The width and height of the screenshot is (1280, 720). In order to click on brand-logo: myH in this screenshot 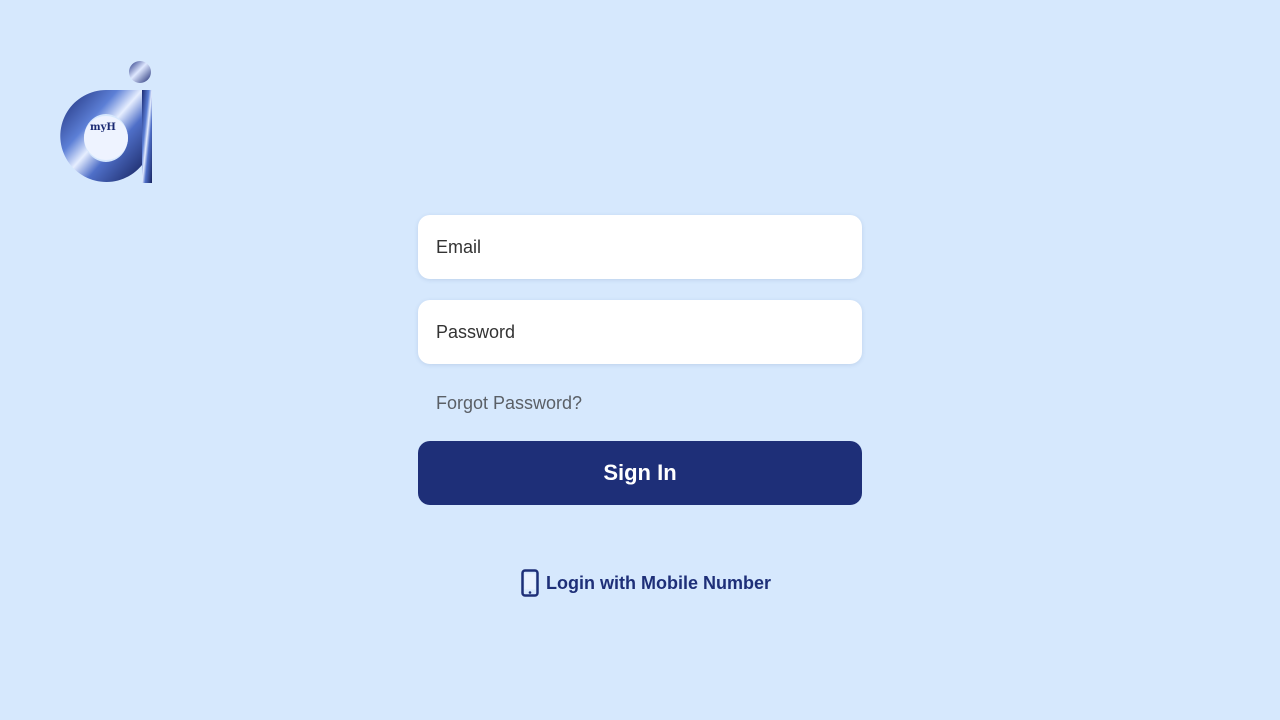, I will do `click(106, 123)`.